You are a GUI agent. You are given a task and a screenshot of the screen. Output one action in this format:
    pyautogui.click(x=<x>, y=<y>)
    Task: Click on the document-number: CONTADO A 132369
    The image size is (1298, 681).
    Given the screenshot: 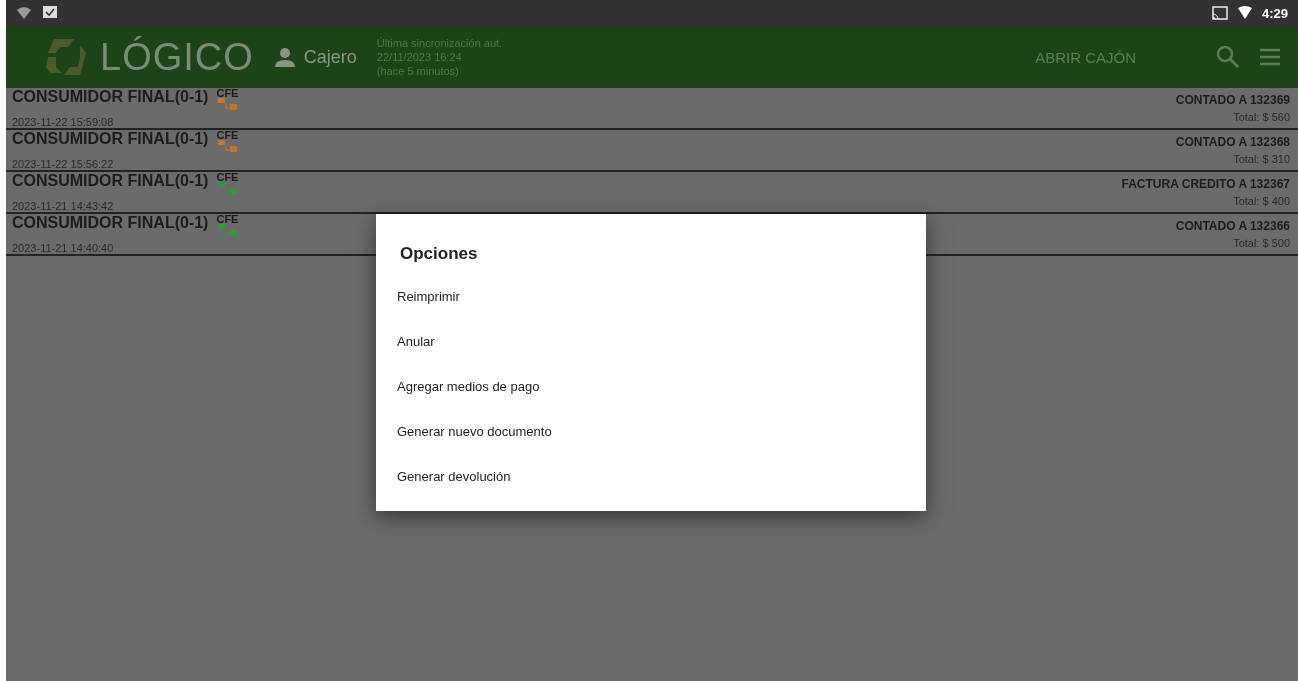 What is the action you would take?
    pyautogui.click(x=1232, y=100)
    